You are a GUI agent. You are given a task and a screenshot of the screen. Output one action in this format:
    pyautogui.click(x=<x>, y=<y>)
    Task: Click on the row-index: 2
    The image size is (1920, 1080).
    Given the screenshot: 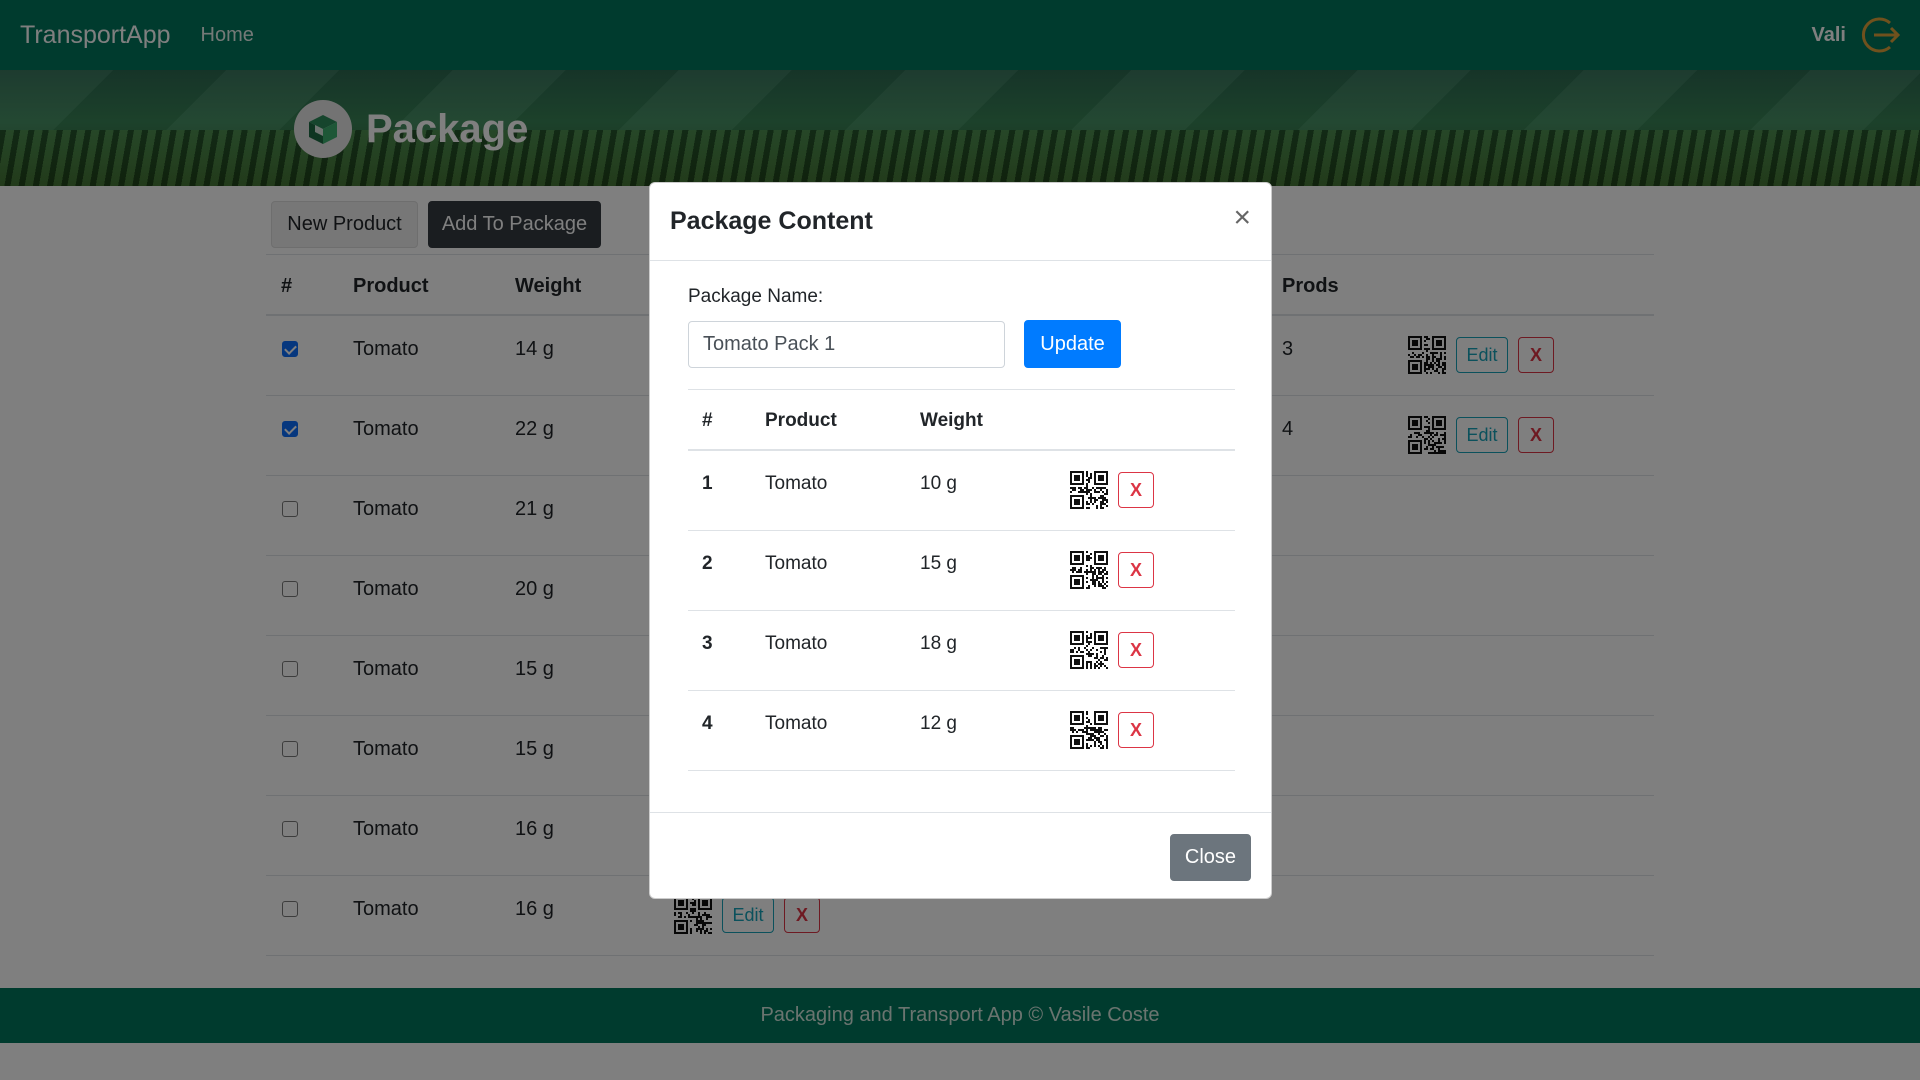 What is the action you would take?
    pyautogui.click(x=707, y=563)
    